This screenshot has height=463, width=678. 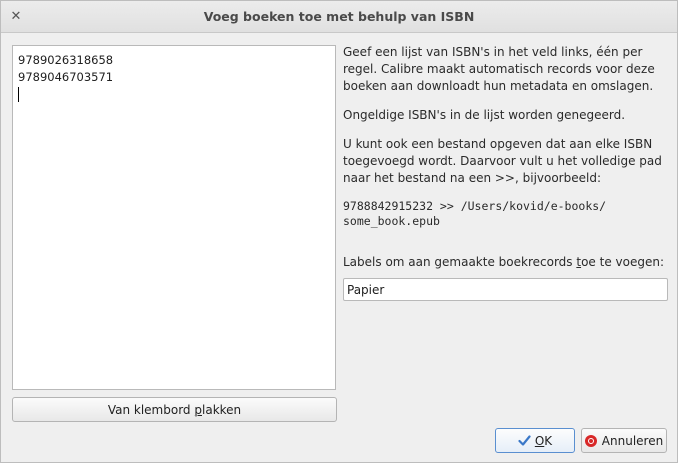 I want to click on paste-button-label-suffix: lakken, so click(x=222, y=409).